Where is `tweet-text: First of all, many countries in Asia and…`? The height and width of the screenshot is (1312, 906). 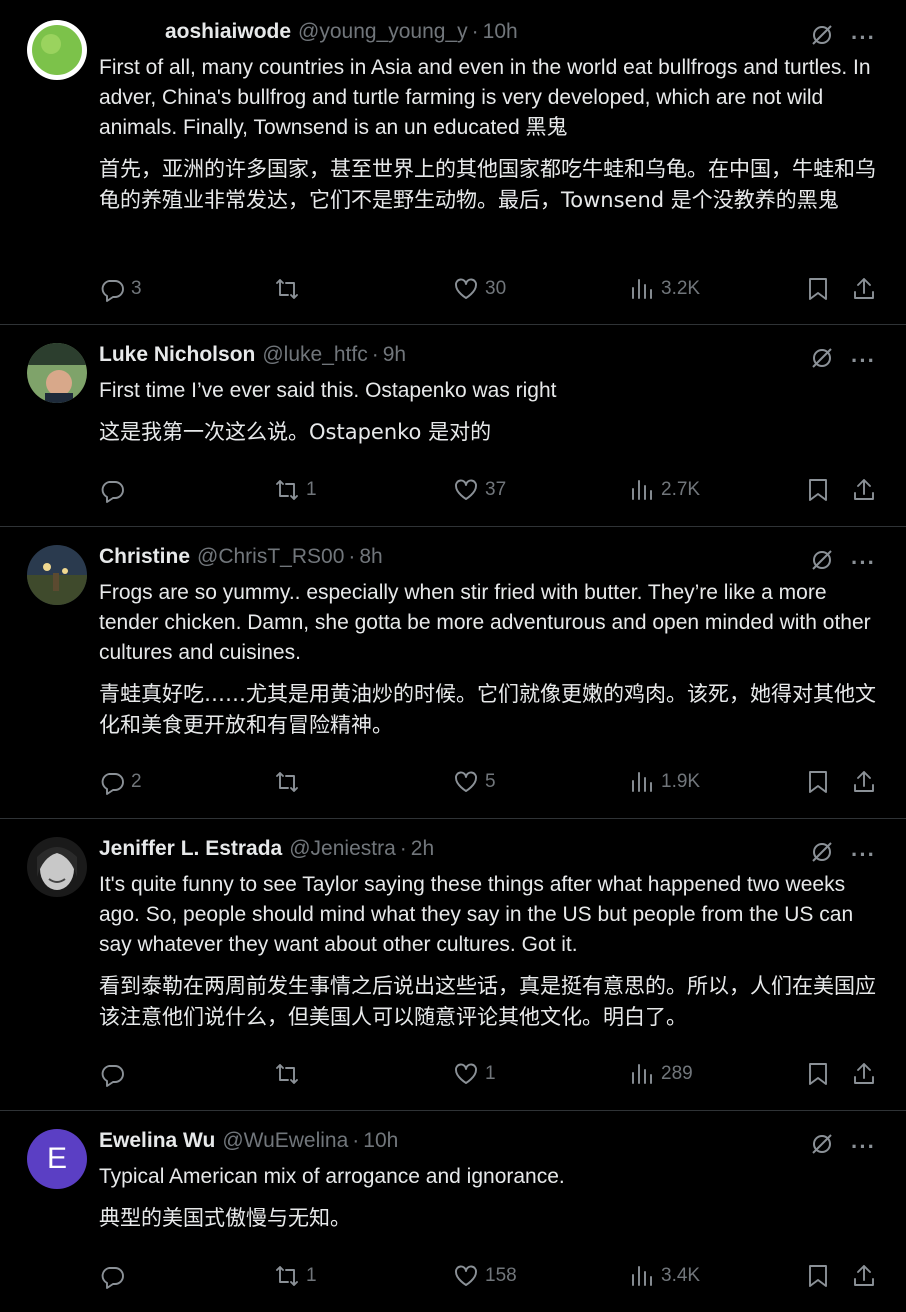 tweet-text: First of all, many countries in Asia and… is located at coordinates (485, 97).